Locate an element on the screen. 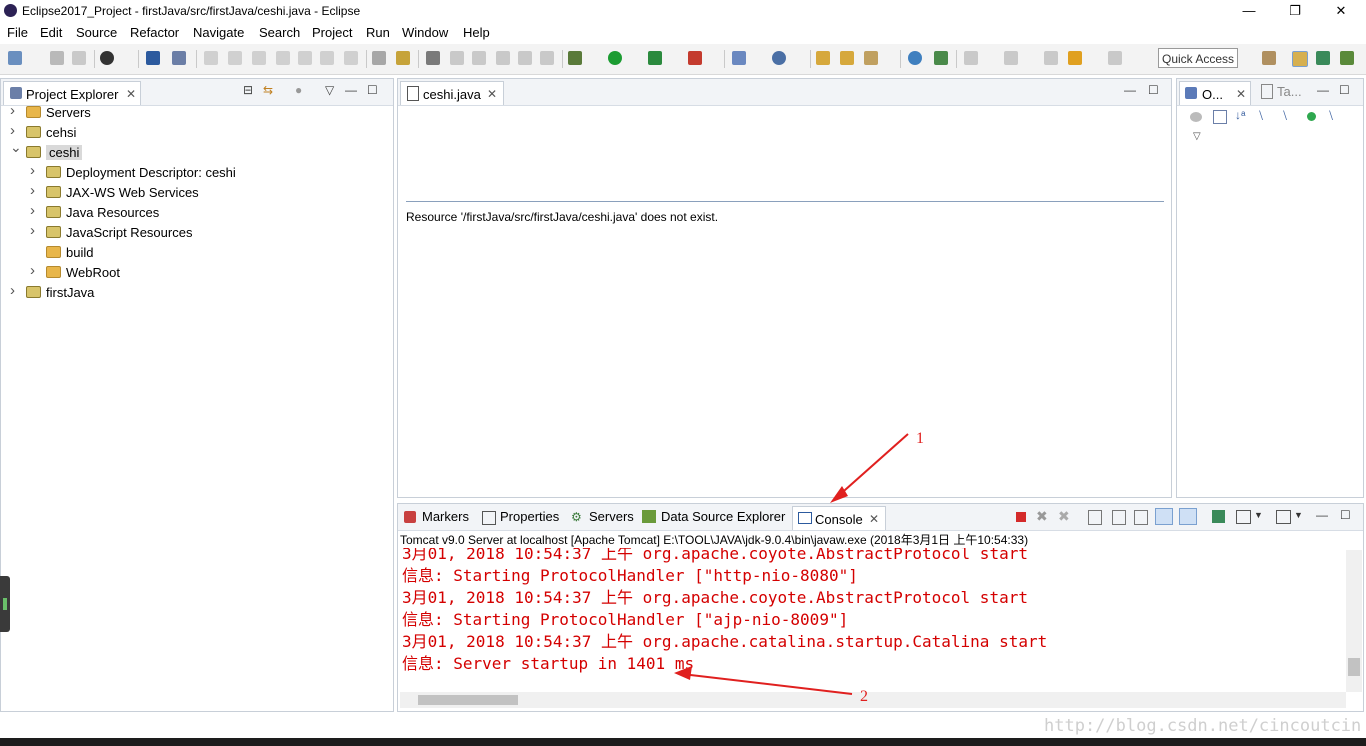  side-widget is located at coordinates (5, 604).